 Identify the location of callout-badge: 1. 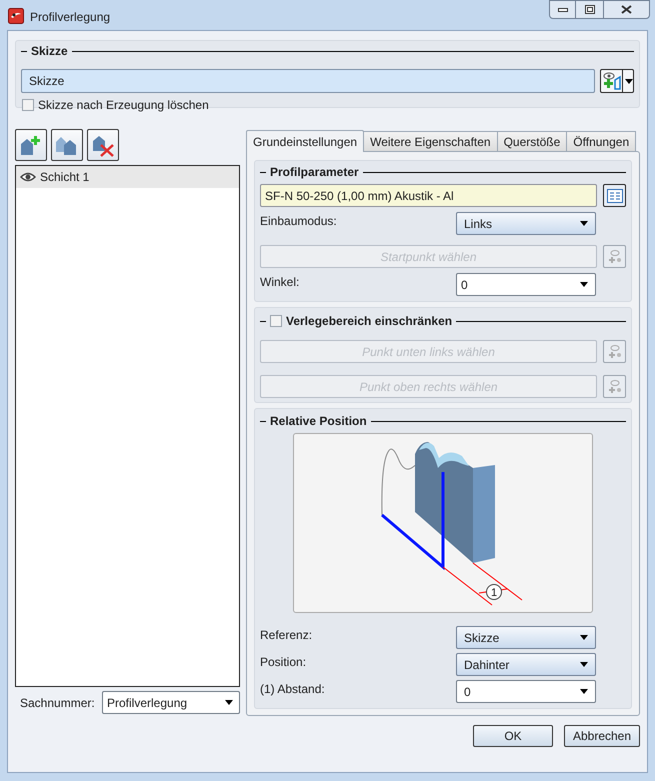
(494, 592).